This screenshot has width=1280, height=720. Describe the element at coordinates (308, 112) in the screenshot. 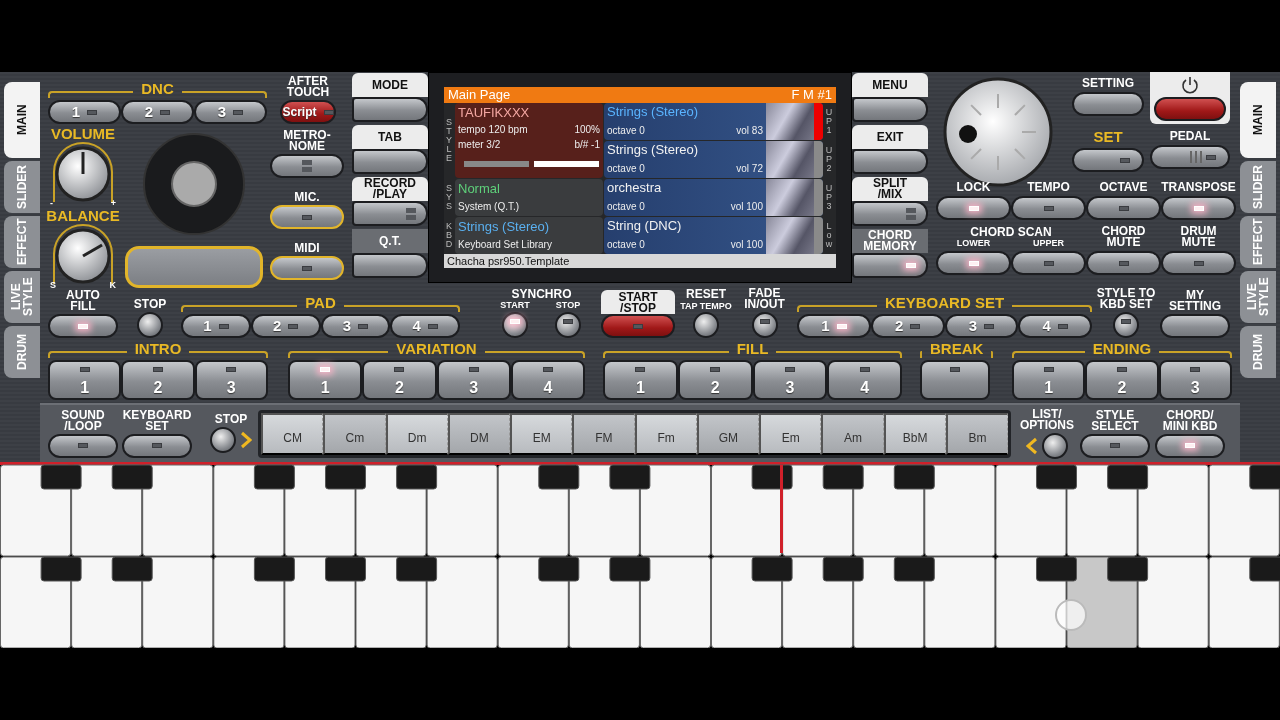

I see `panel-button: Script` at that location.